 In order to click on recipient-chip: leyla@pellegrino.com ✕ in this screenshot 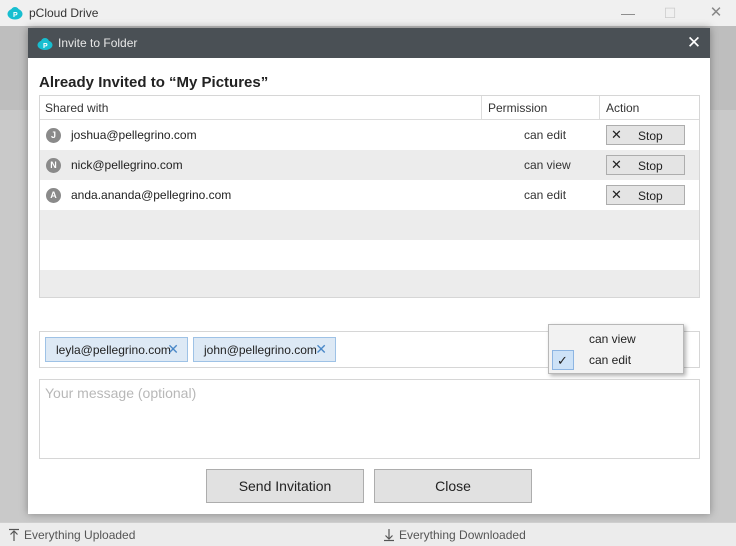, I will do `click(116, 349)`.